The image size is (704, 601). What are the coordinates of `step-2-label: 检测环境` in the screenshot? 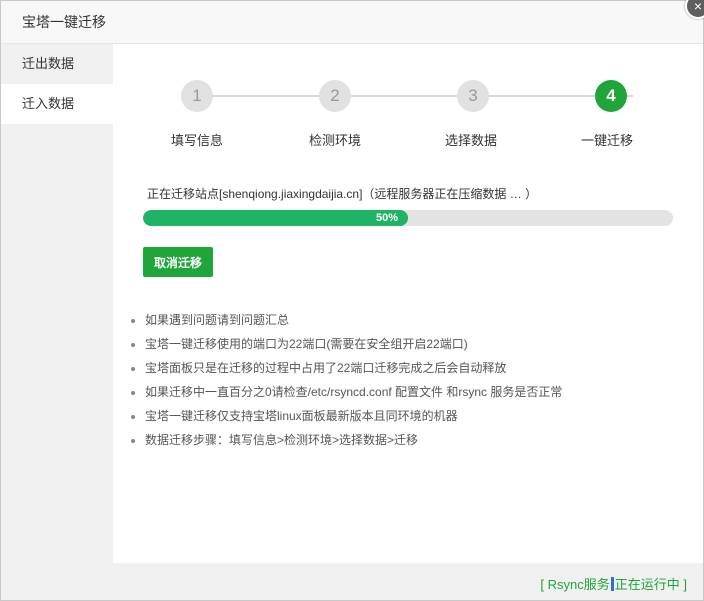 It's located at (334, 140).